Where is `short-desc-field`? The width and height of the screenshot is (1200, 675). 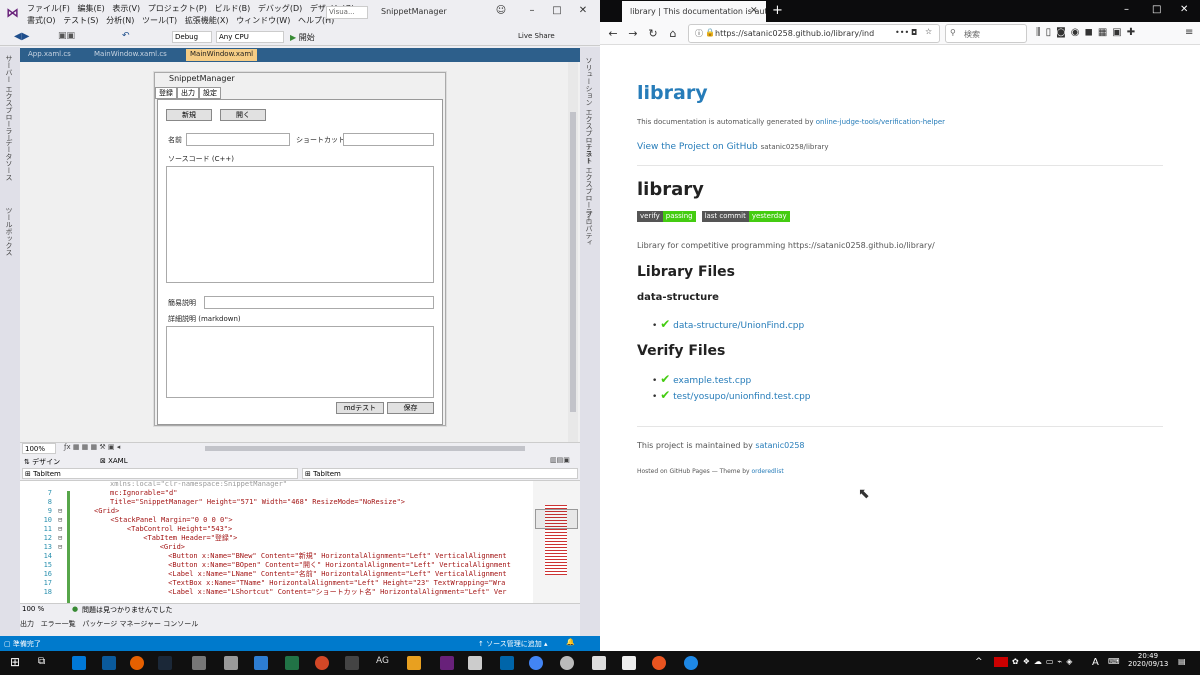
short-desc-field is located at coordinates (319, 302).